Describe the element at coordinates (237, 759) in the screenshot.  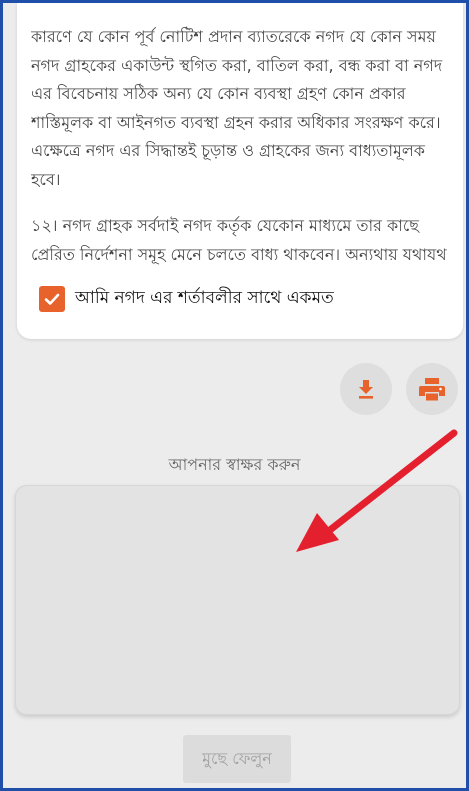
I see `clear-signature-button: মুছে ফেলুন` at that location.